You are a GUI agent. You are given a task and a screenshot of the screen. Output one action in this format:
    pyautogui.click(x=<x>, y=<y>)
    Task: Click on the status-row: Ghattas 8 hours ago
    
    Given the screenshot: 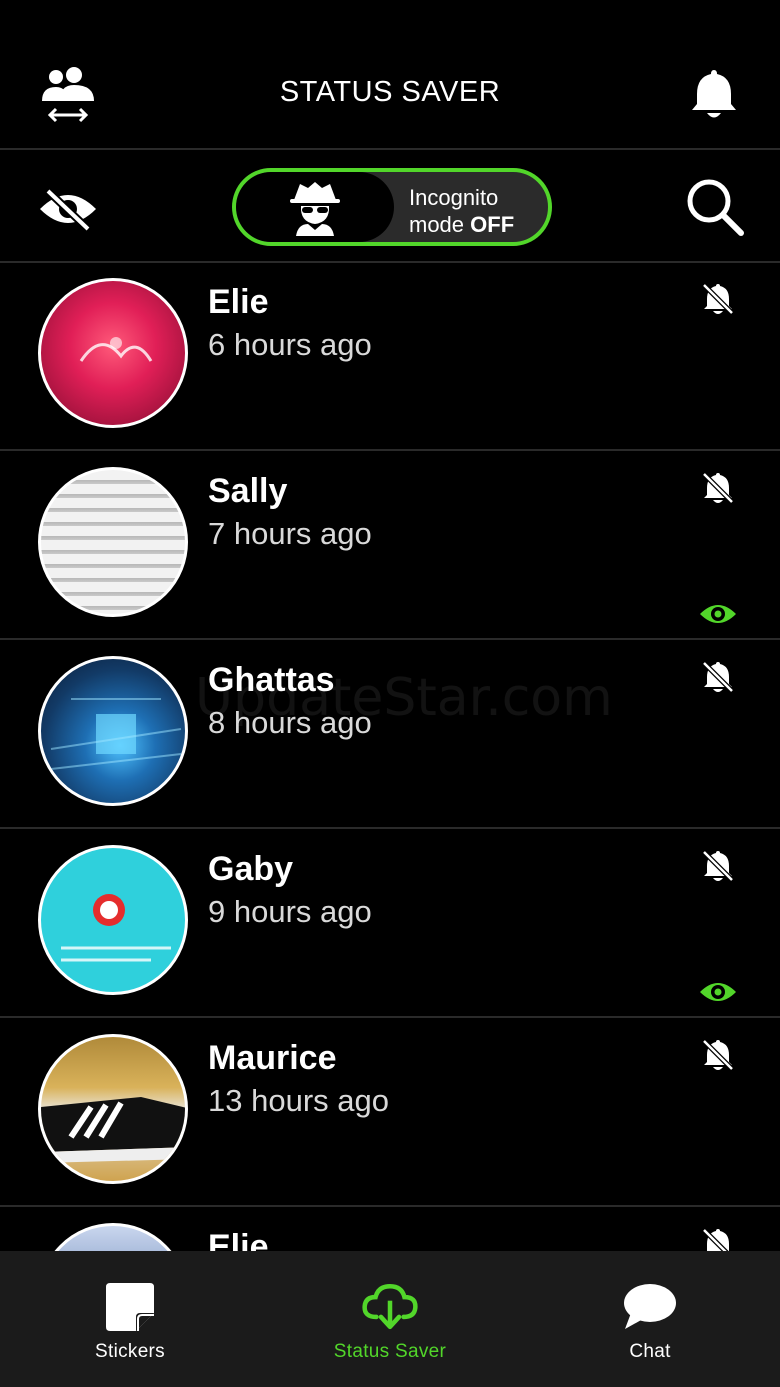 What is the action you would take?
    pyautogui.click(x=390, y=735)
    